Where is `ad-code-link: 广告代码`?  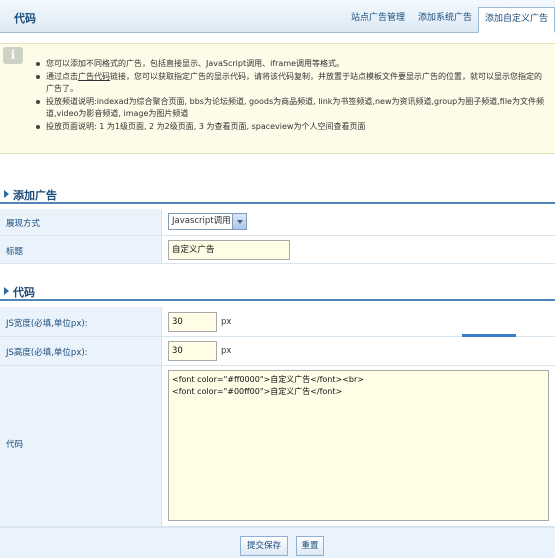
ad-code-link: 广告代码 is located at coordinates (94, 76).